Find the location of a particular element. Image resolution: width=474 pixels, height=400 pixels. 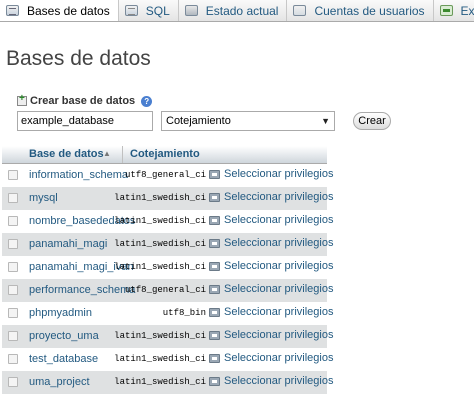

collation-value: utf8_bin is located at coordinates (184, 313).